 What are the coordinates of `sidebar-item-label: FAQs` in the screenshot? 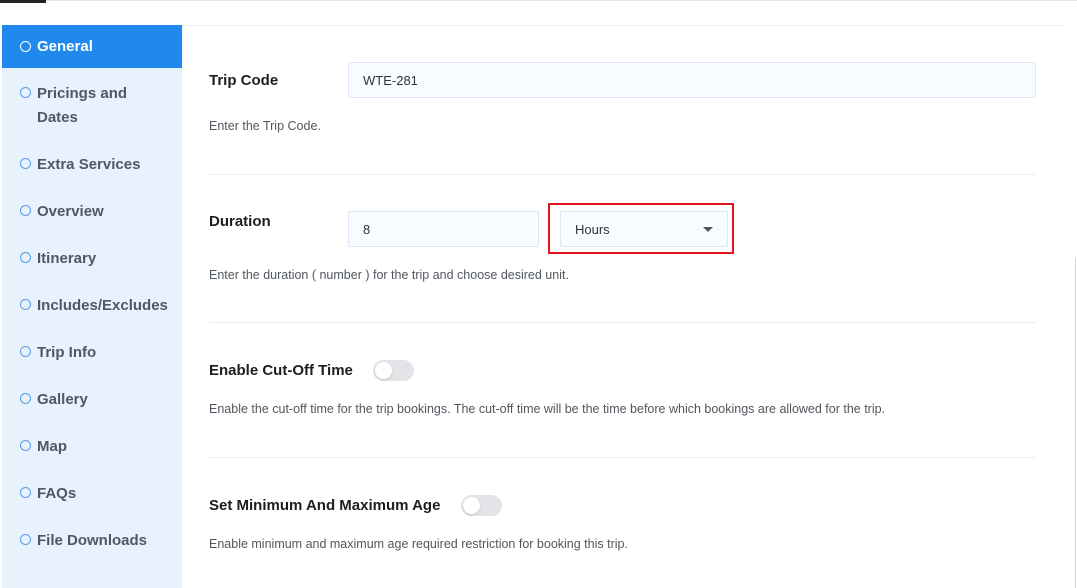 It's located at (57, 493).